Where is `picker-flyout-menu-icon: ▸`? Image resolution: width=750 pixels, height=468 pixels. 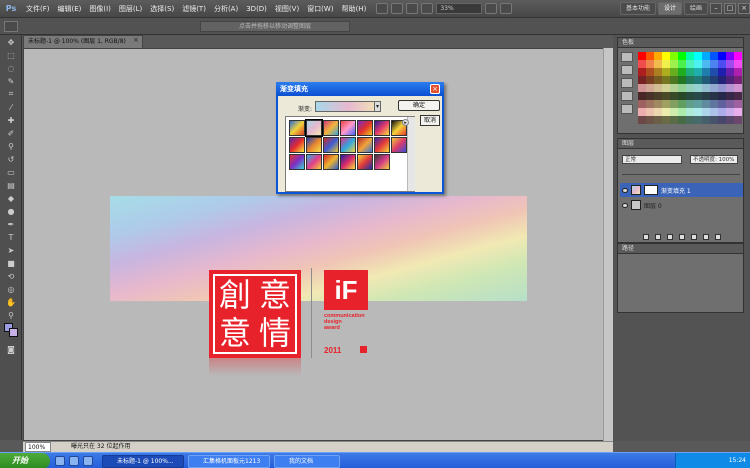
picker-flyout-menu-icon: ▸ is located at coordinates (405, 122).